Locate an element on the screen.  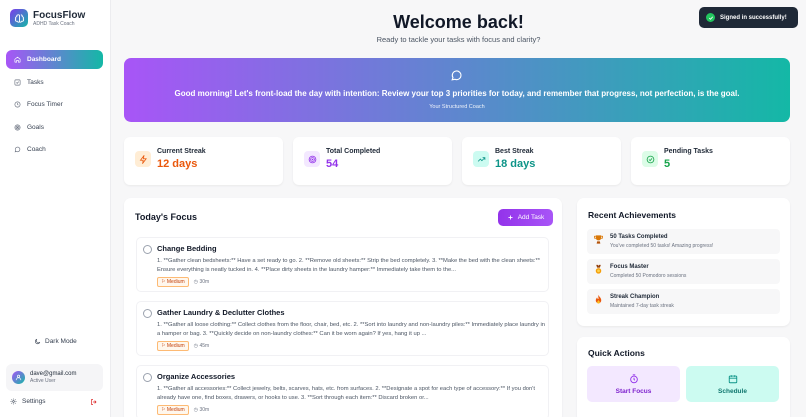
add-task-label: Add Task is located at coordinates (531, 217).